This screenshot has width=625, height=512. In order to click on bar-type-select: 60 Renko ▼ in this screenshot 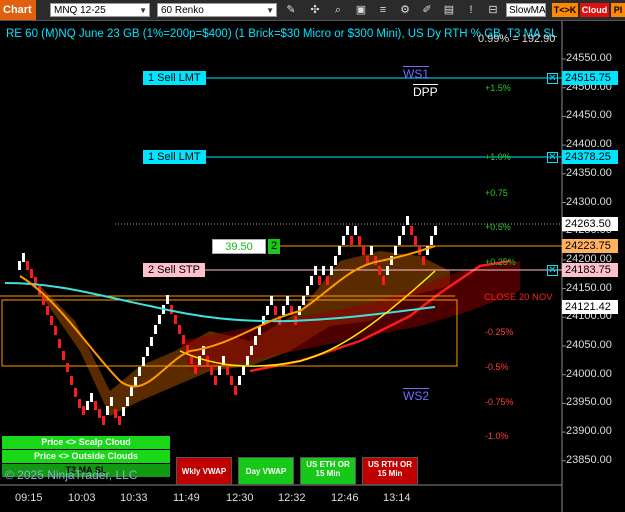, I will do `click(217, 10)`.